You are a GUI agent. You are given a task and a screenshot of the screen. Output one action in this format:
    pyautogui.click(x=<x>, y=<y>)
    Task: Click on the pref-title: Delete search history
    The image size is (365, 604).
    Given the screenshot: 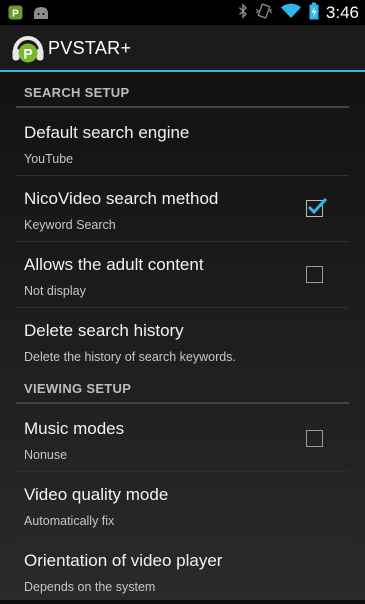 What is the action you would take?
    pyautogui.click(x=104, y=330)
    